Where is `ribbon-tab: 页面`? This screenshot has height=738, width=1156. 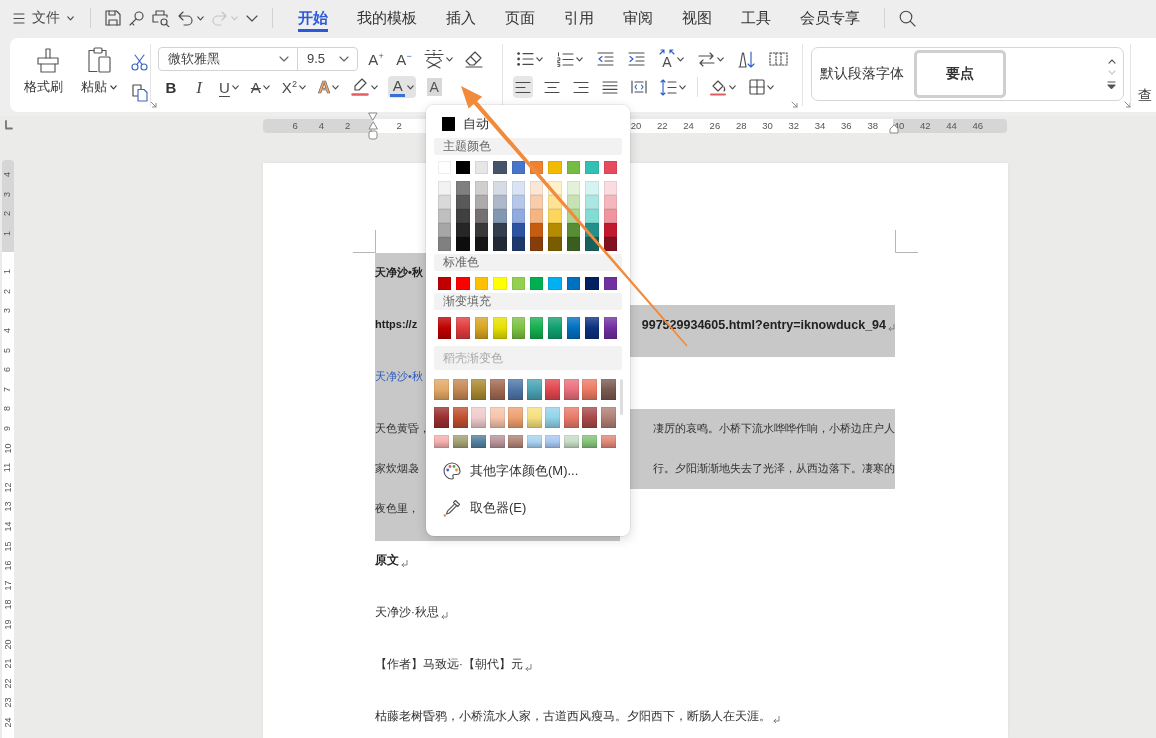
ribbon-tab: 页面 is located at coordinates (519, 18).